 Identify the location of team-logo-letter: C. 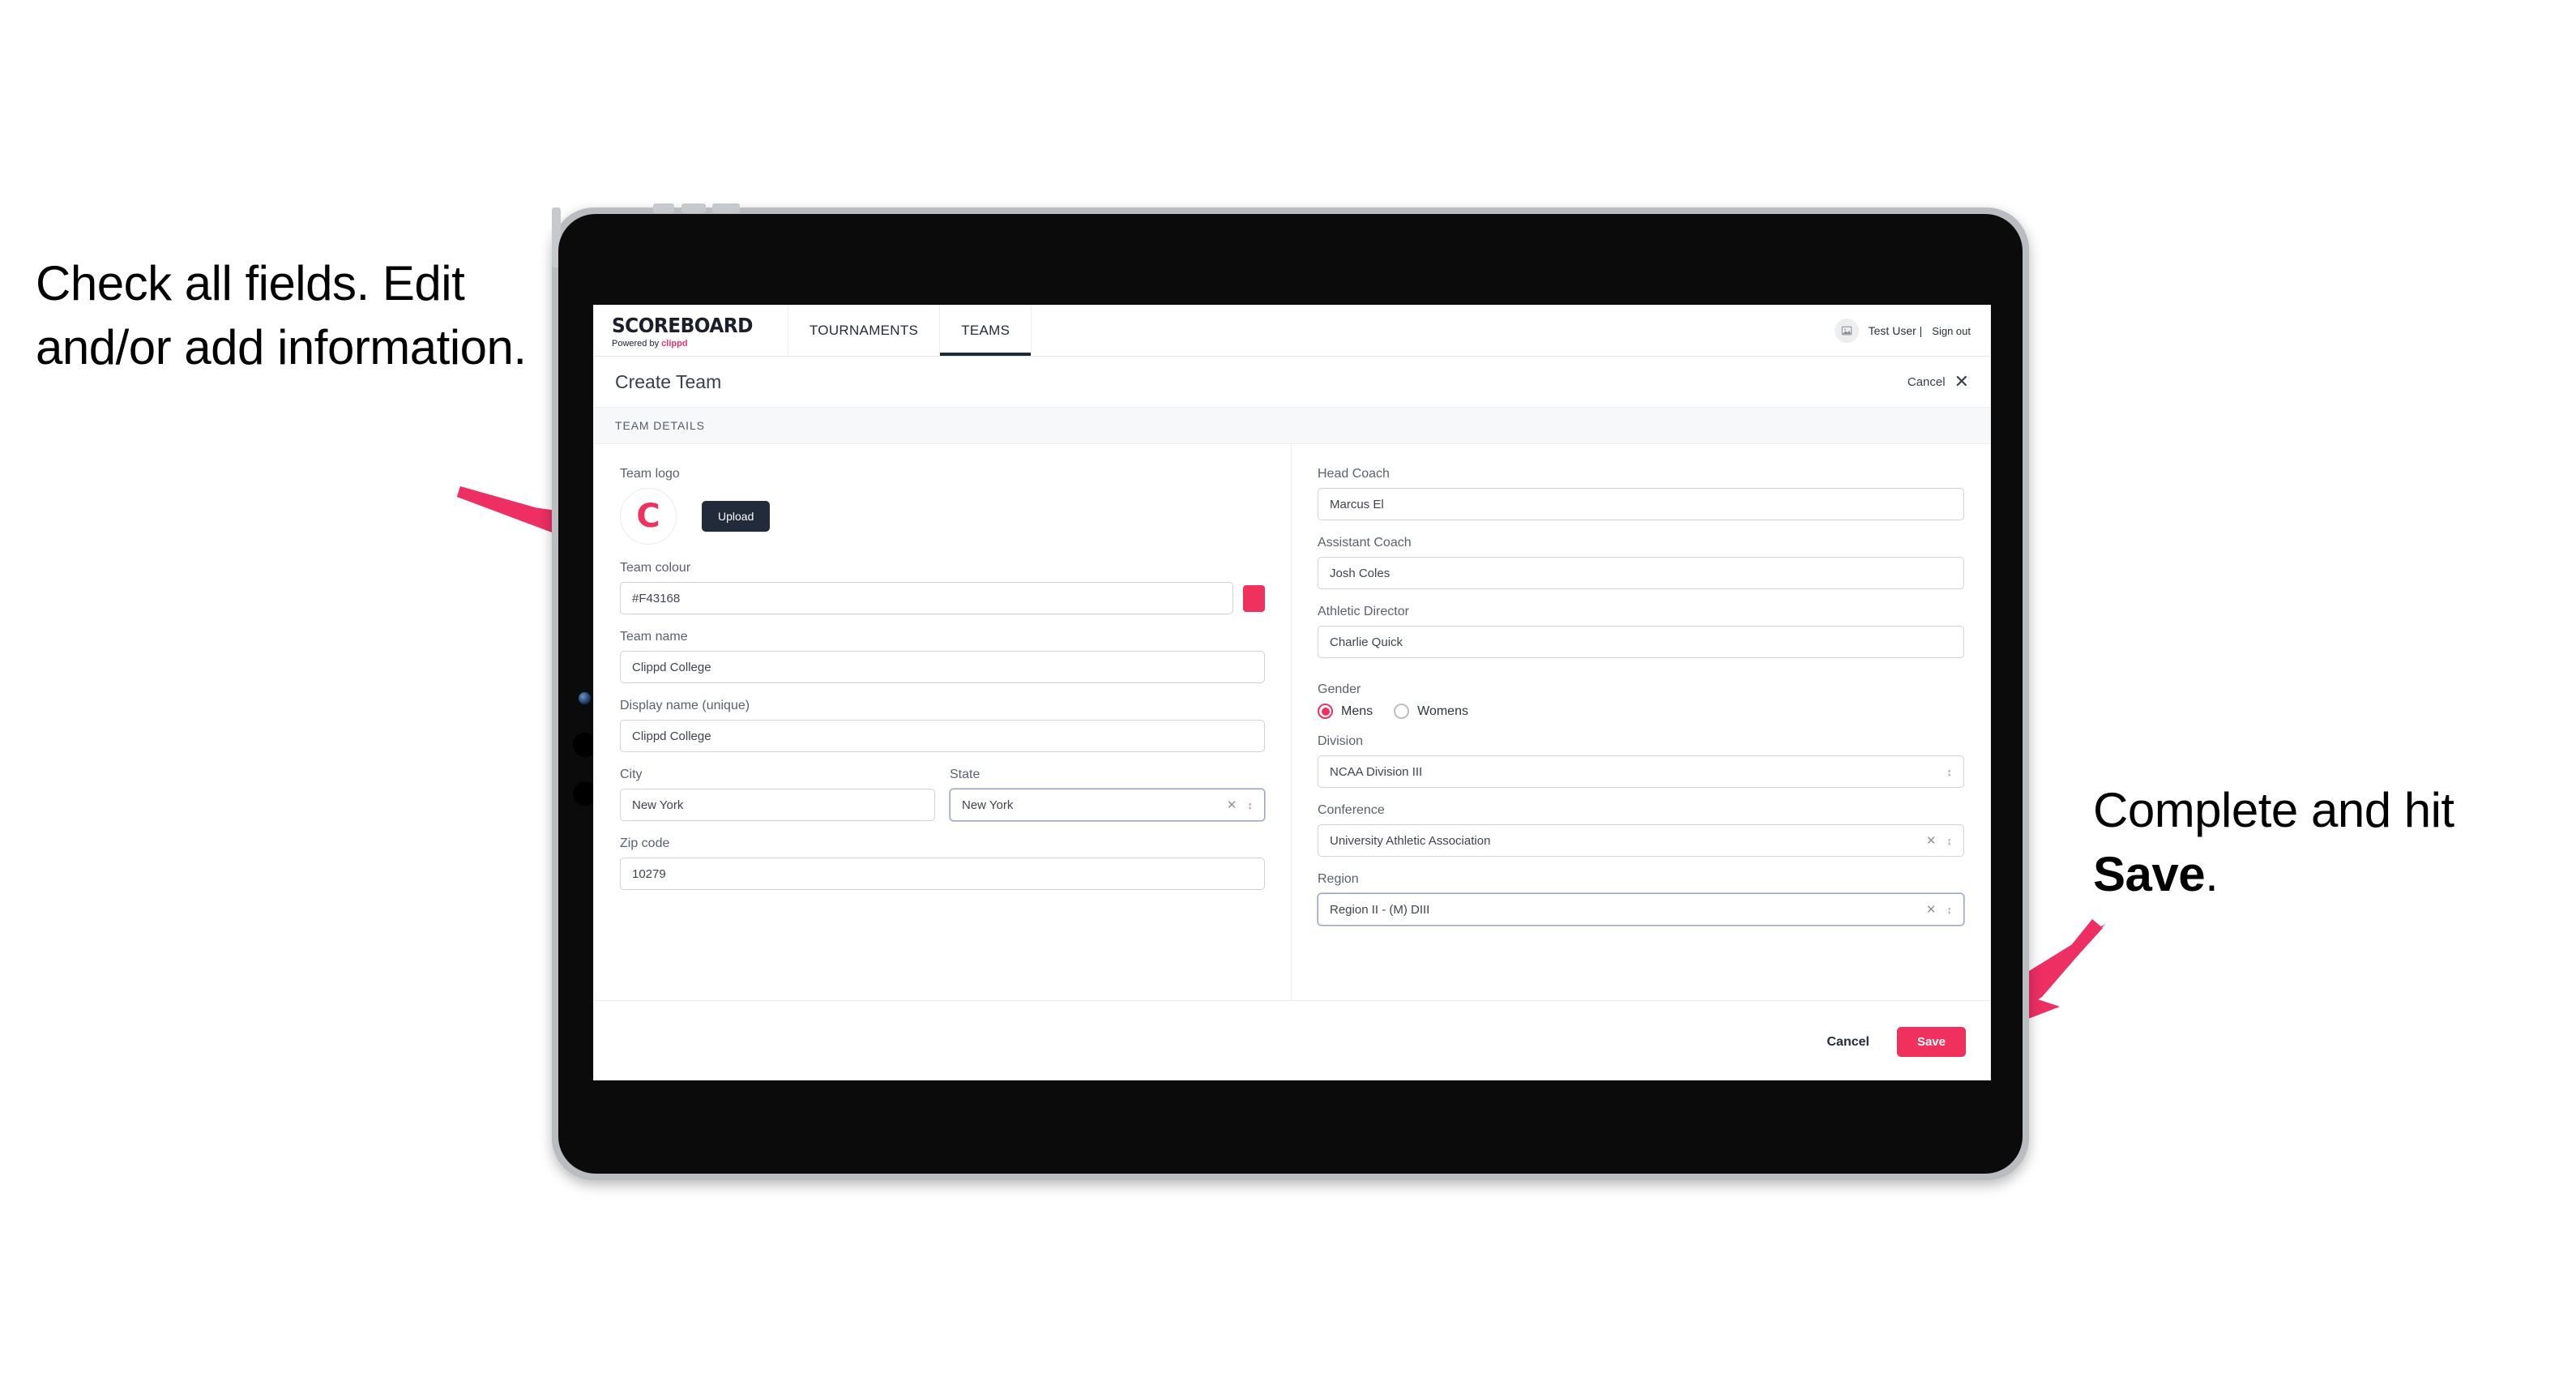
(648, 516).